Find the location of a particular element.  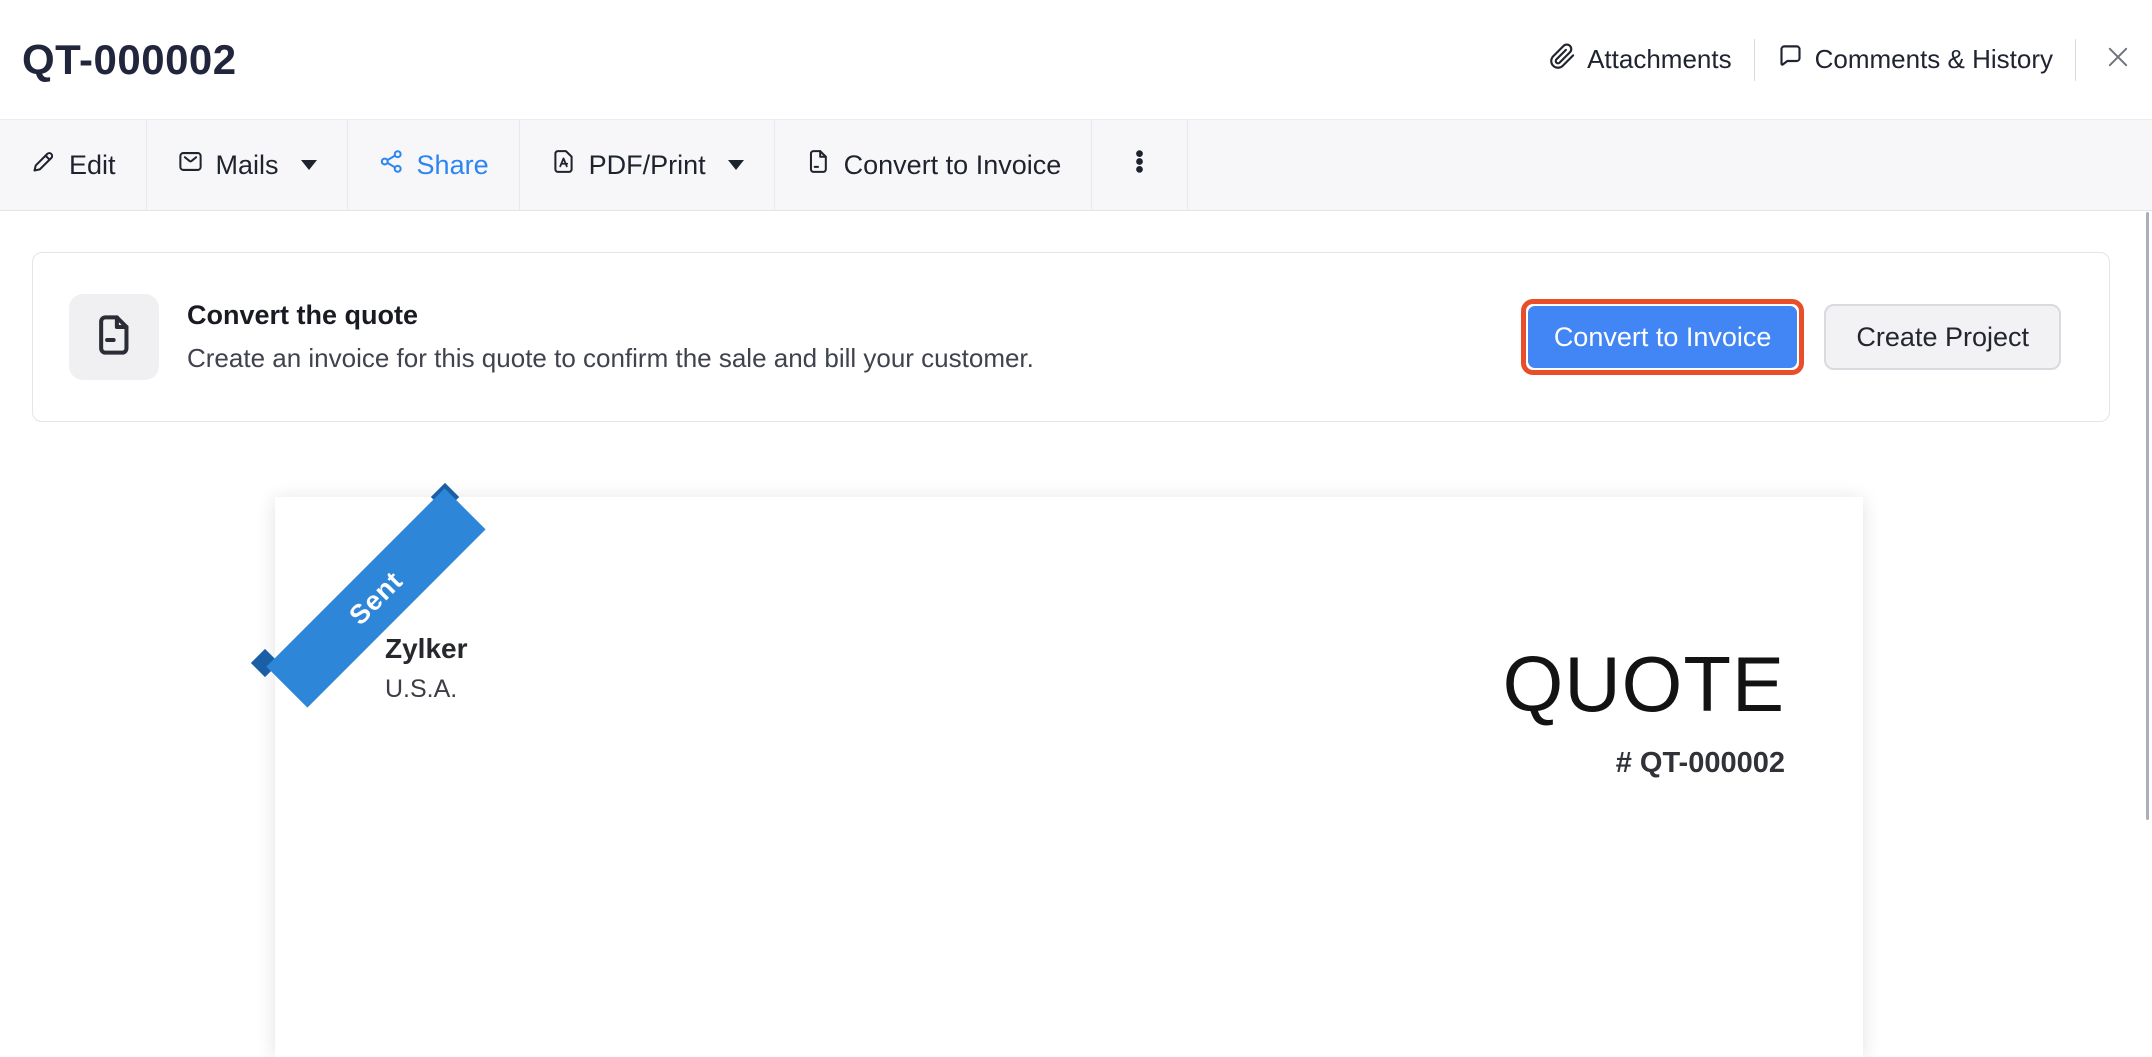

paperclip-icon is located at coordinates (1562, 60).